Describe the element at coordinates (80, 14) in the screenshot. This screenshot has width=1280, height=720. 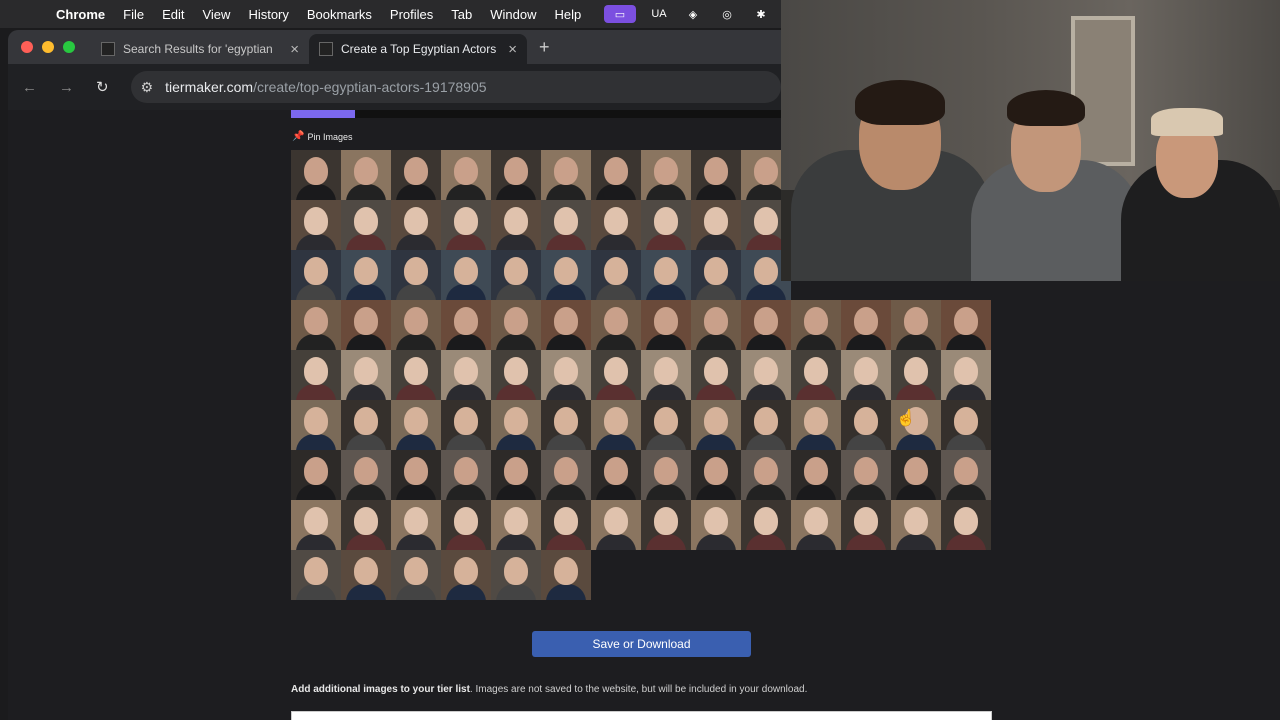
I see `menu-app-name: Chrome` at that location.